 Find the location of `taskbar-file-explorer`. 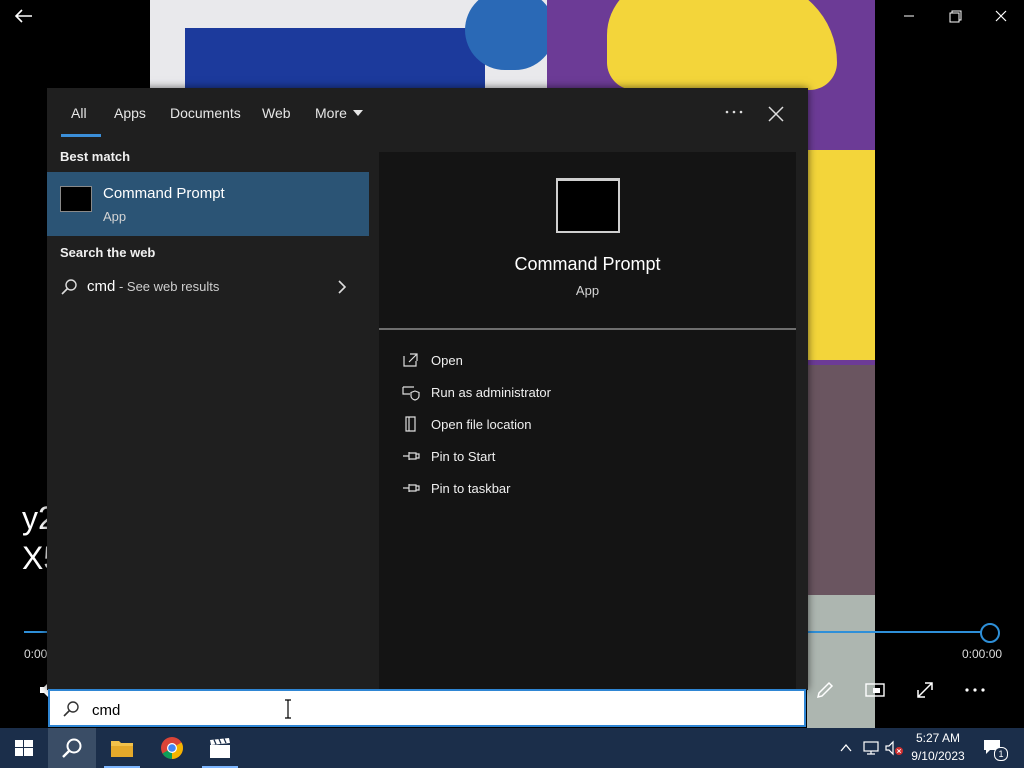

taskbar-file-explorer is located at coordinates (122, 748).